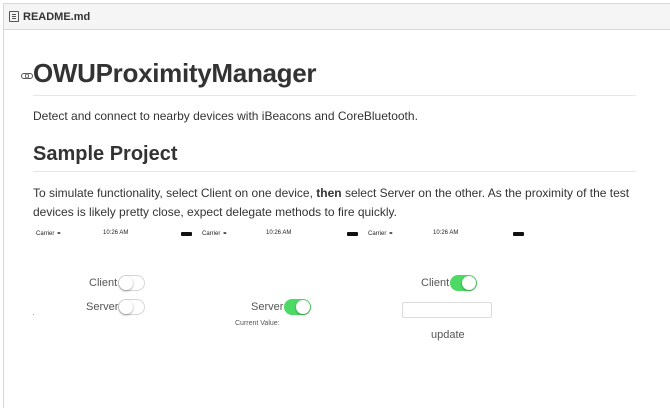 This screenshot has height=408, width=670. Describe the element at coordinates (447, 310) in the screenshot. I see `value-text-field` at that location.